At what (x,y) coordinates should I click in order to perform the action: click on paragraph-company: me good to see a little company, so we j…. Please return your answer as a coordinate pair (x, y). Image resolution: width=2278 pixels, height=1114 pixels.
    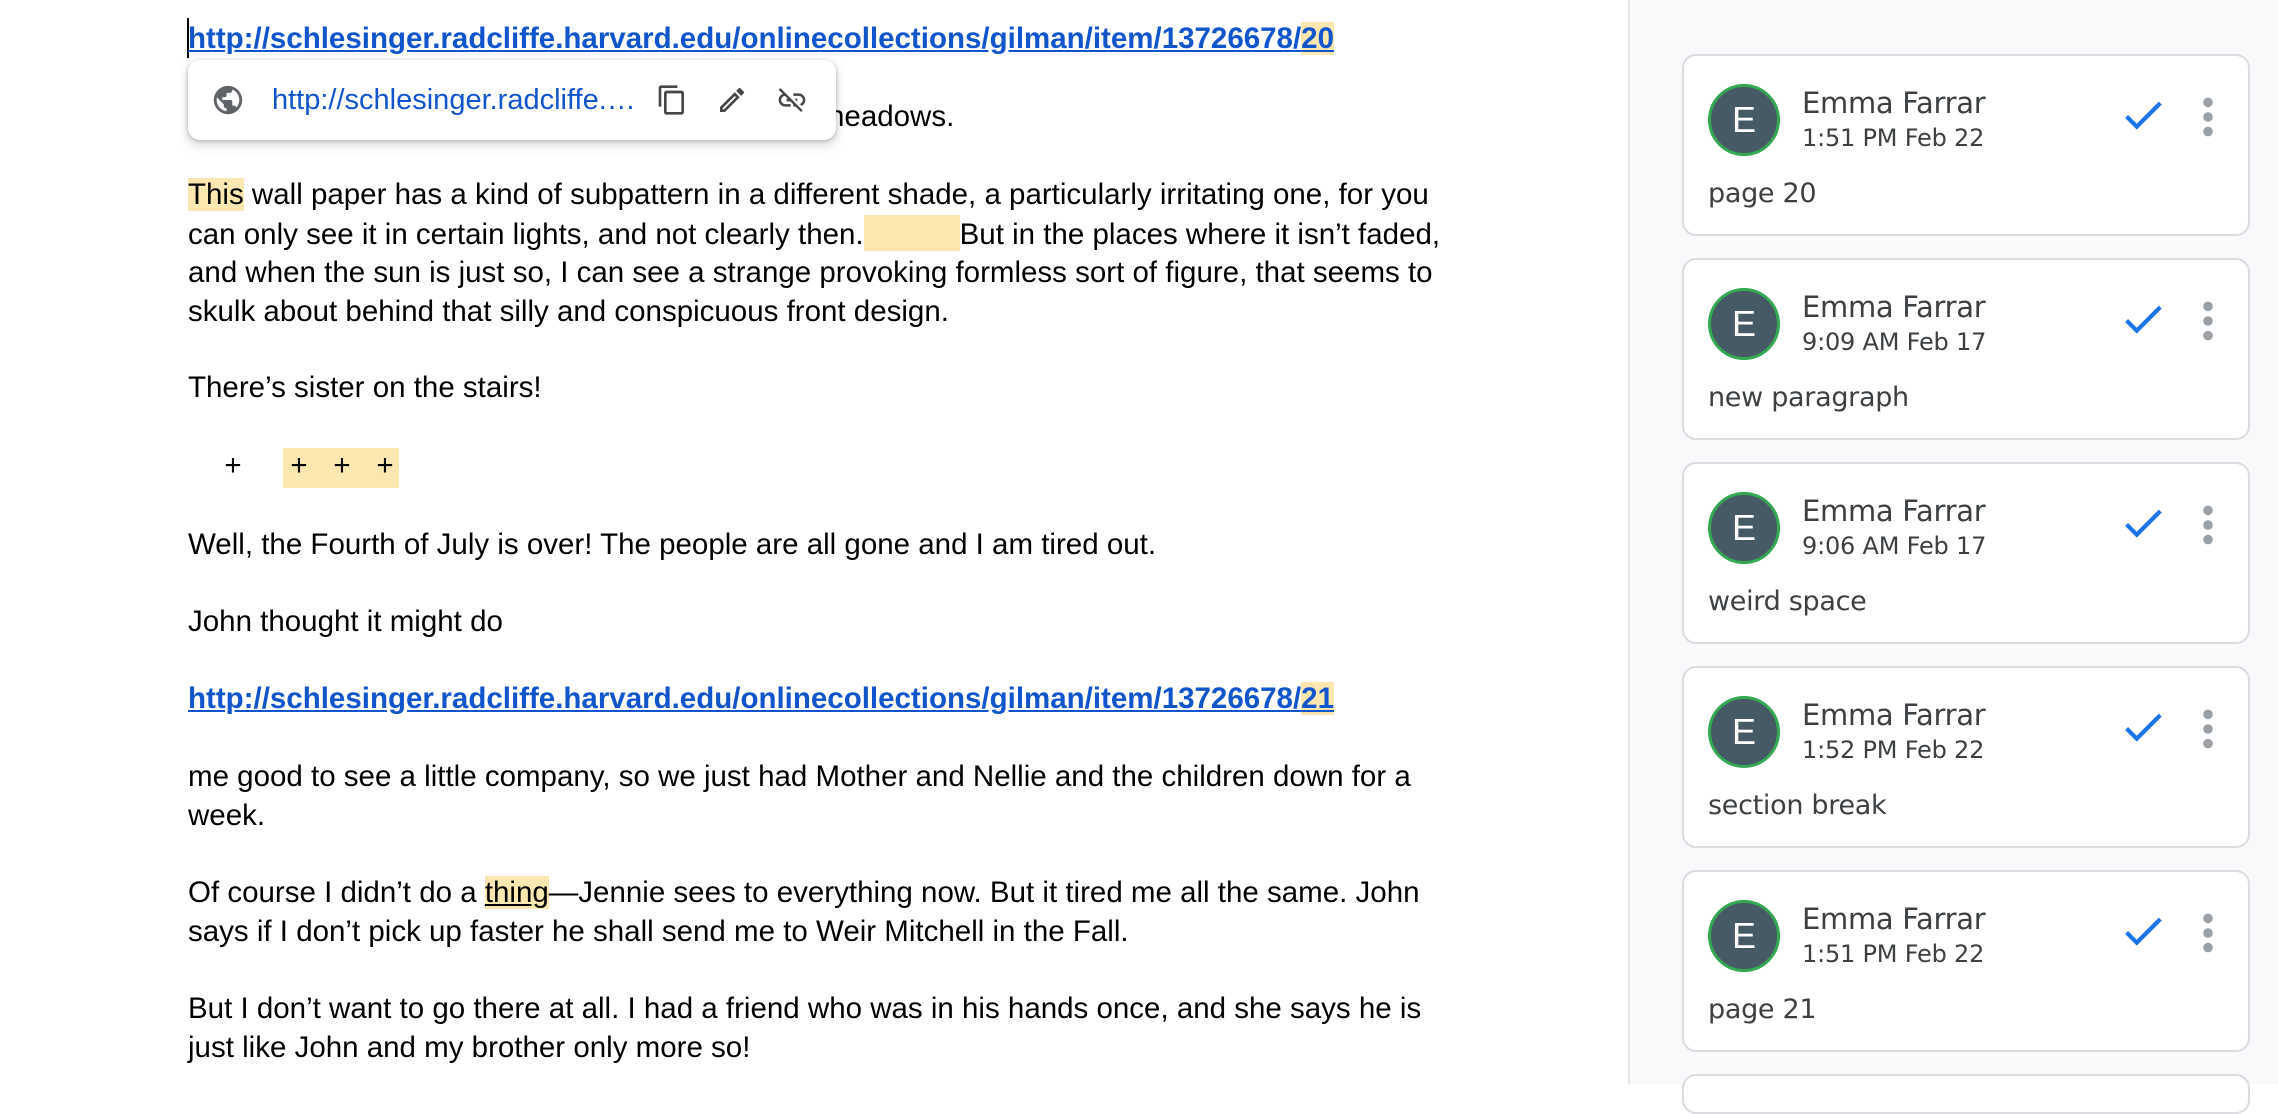
    Looking at the image, I should click on (803, 796).